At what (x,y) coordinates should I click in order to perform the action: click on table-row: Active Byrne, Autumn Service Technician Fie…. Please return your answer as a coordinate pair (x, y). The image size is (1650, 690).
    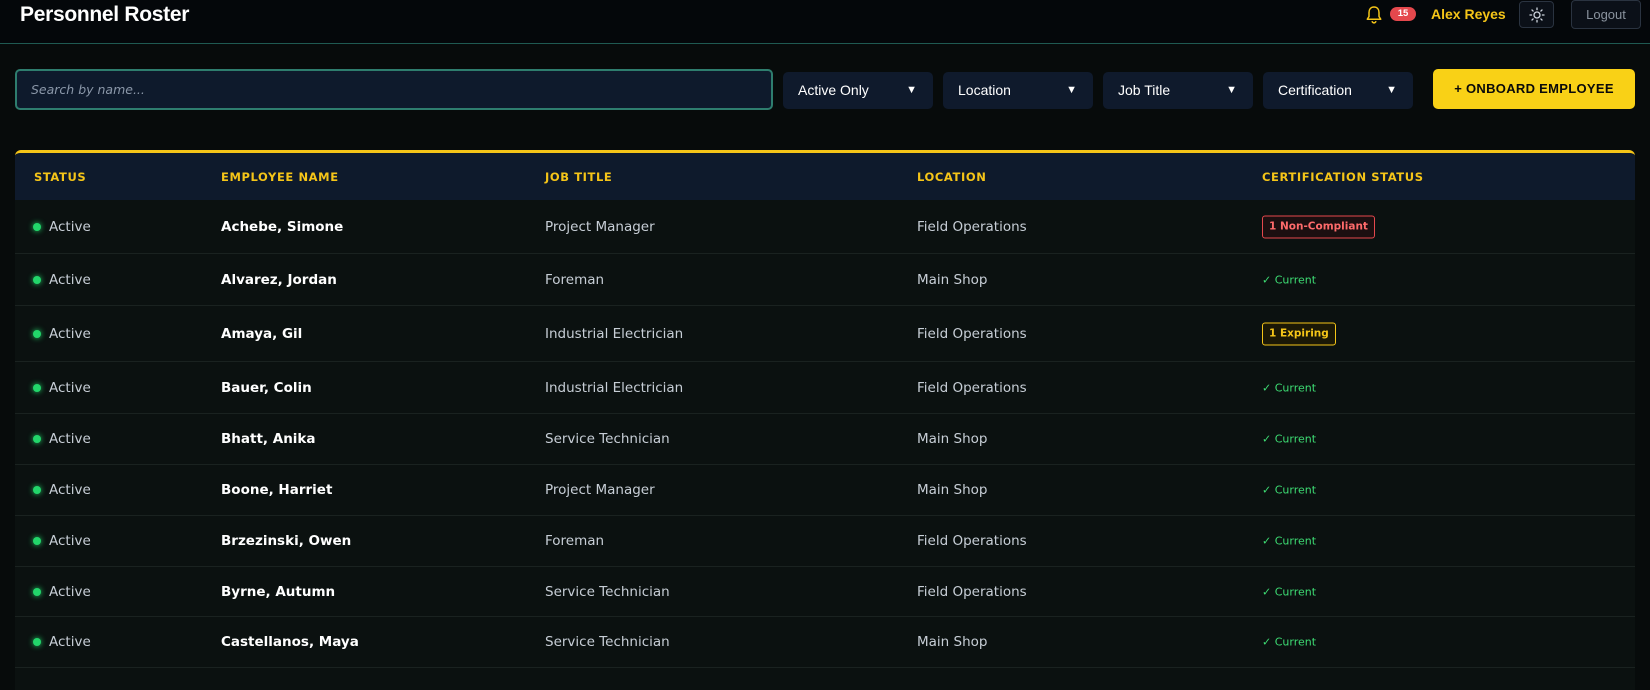
    Looking at the image, I should click on (825, 592).